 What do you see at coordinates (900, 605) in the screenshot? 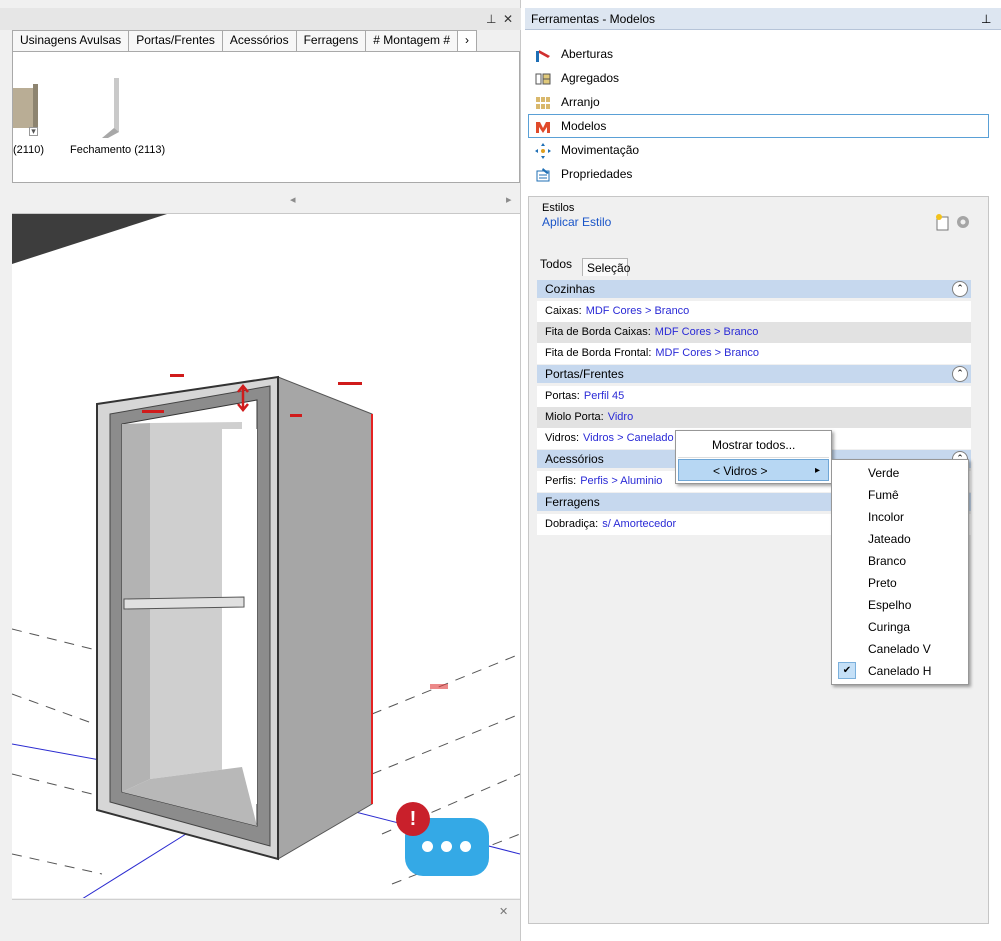
I see `submenu-item-espelho: Espelho` at bounding box center [900, 605].